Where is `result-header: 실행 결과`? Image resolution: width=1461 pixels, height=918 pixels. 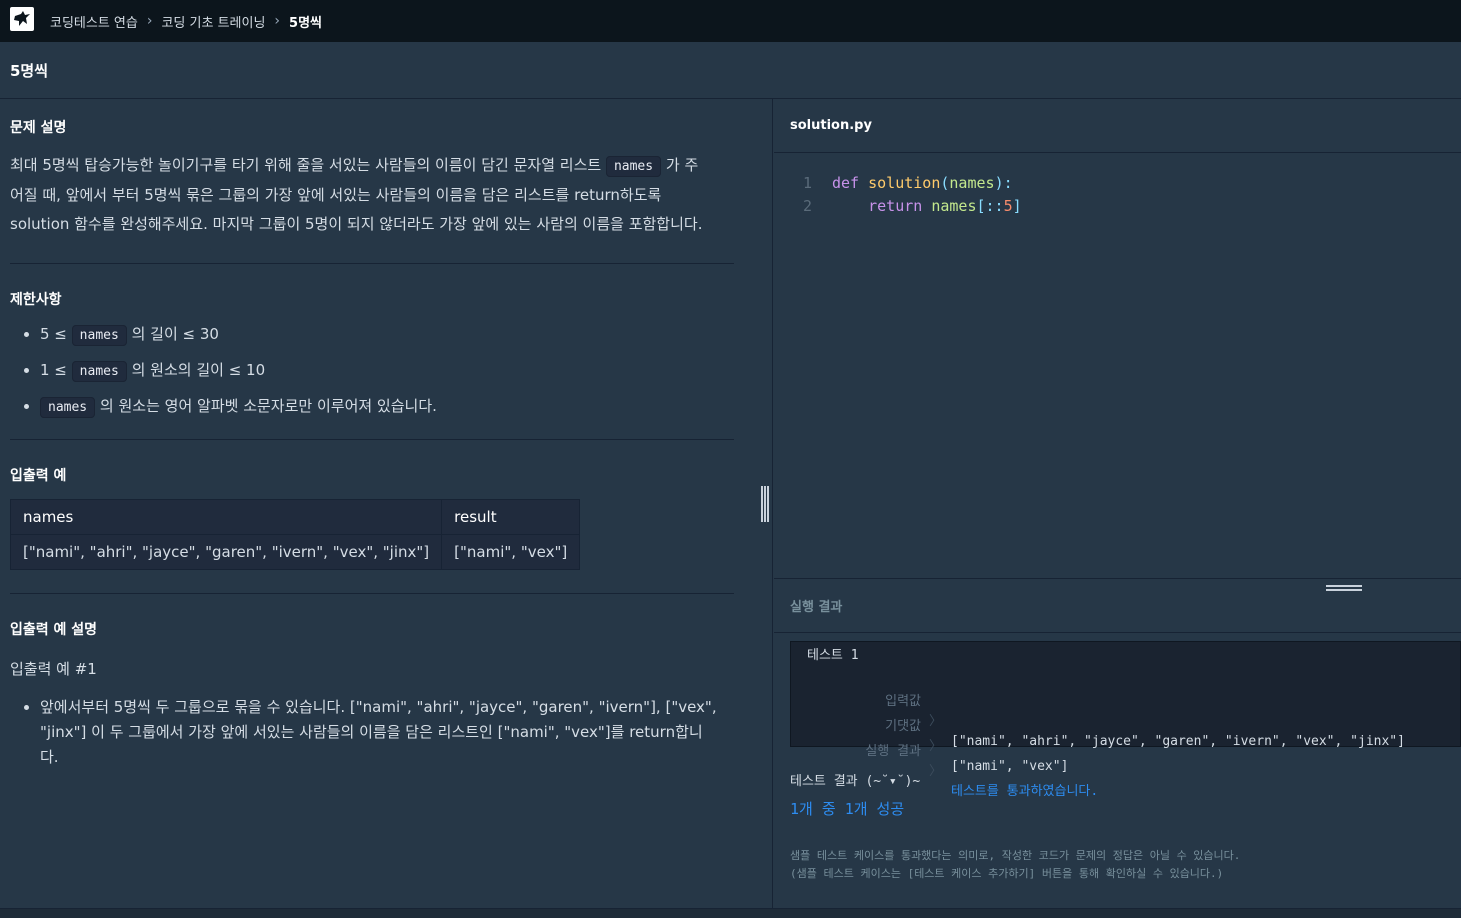 result-header: 실행 결과 is located at coordinates (1117, 606).